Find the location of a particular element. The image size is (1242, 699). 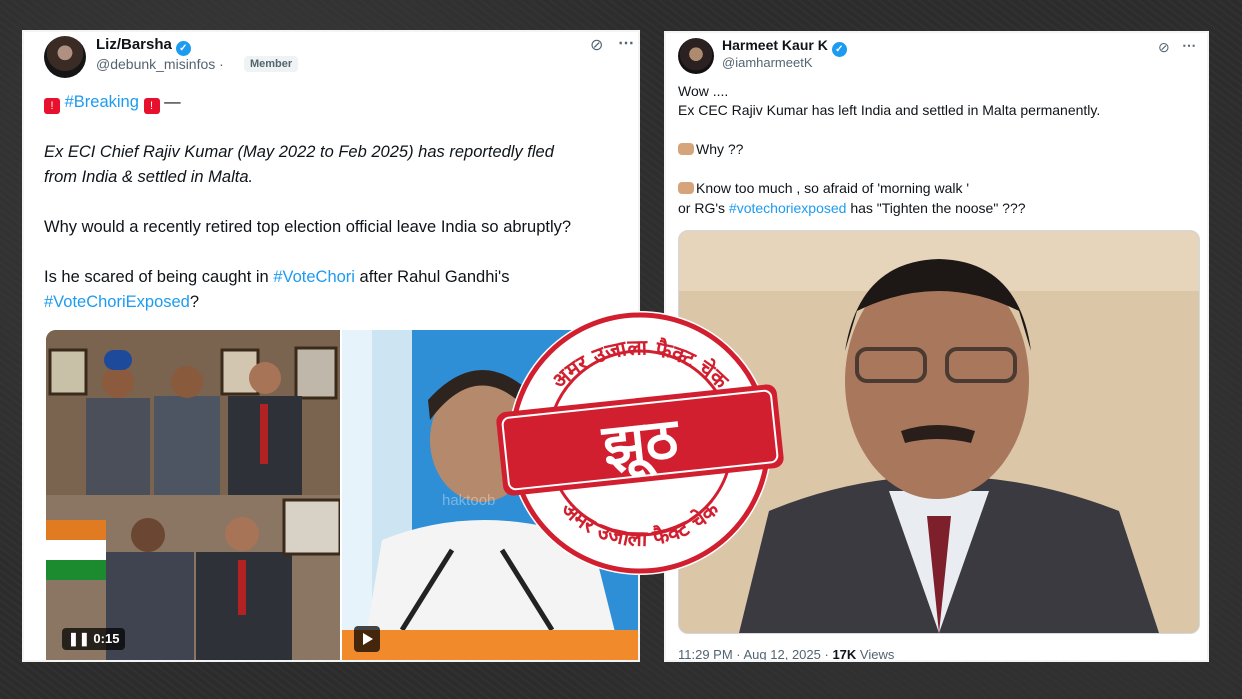

claim-line-2: from India & settled in Malta. is located at coordinates (149, 177).